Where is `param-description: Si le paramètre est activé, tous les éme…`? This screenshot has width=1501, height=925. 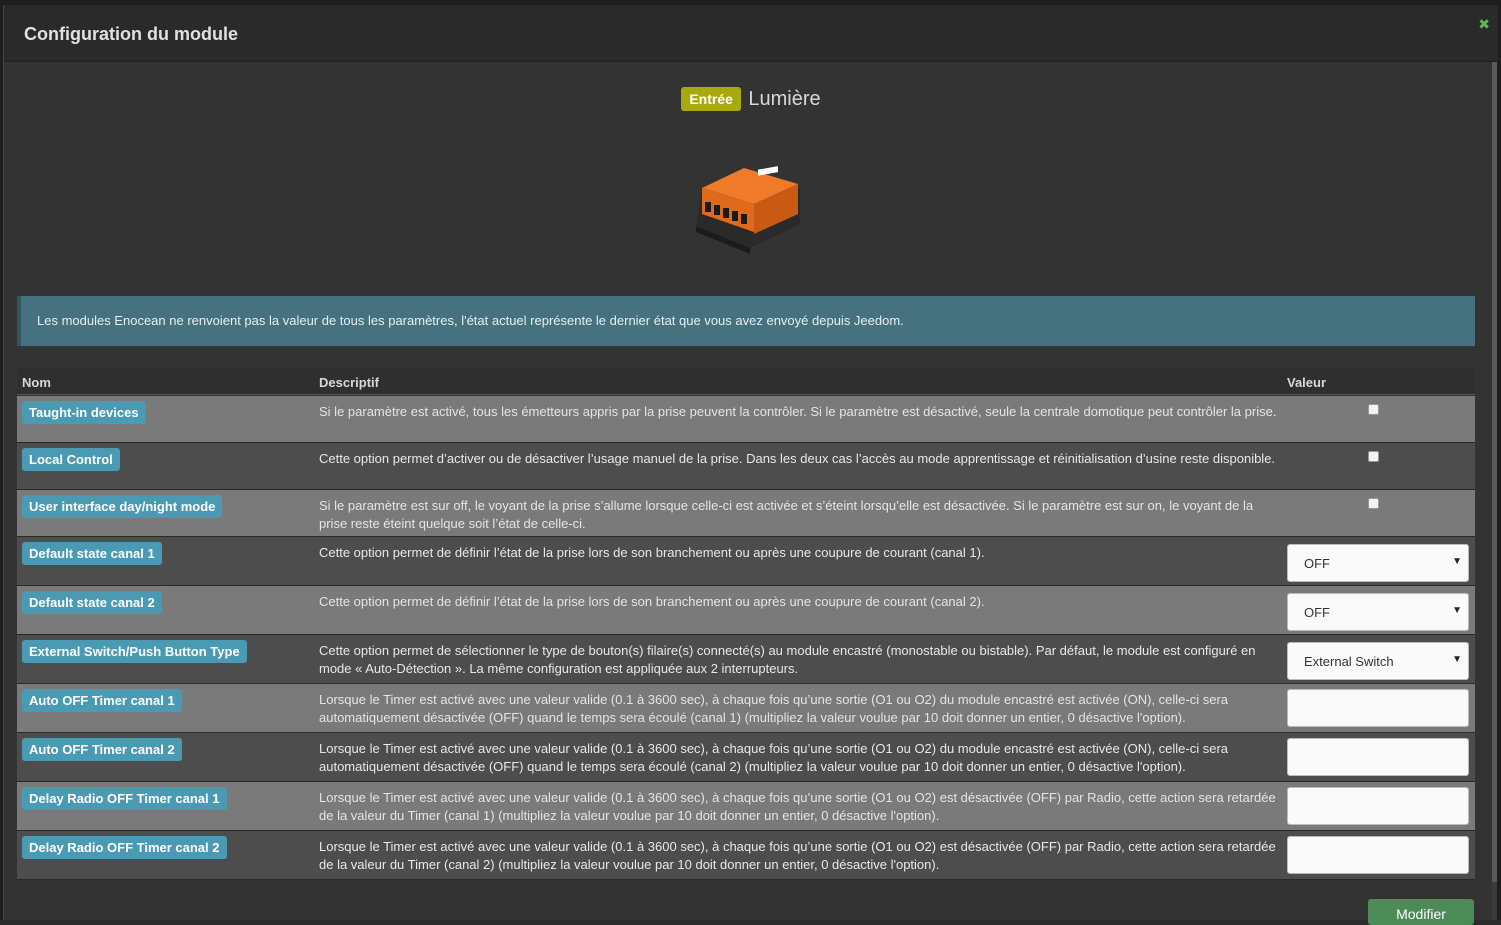
param-description: Si le paramètre est activé, tous les éme… is located at coordinates (798, 411).